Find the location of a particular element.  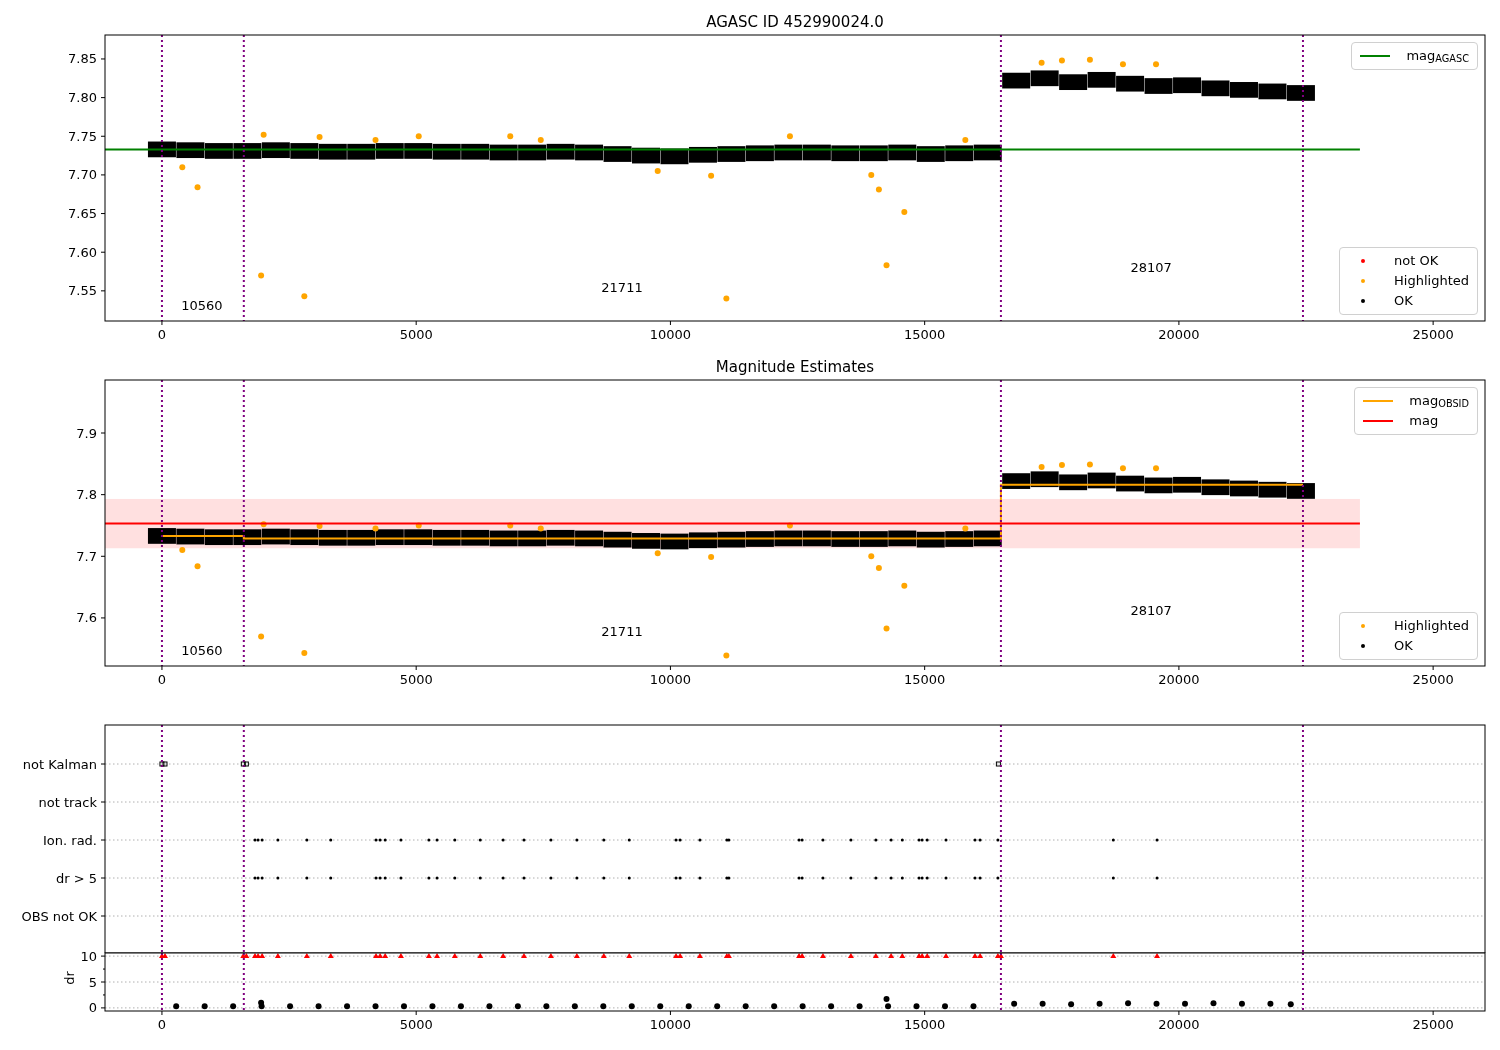

chart-title: AGASC ID 452990024.0 is located at coordinates (795, 22).